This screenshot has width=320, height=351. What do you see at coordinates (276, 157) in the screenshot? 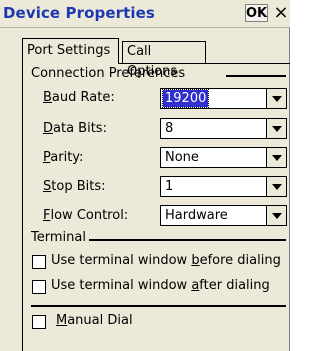
I see `parity-chevron-down-icon` at bounding box center [276, 157].